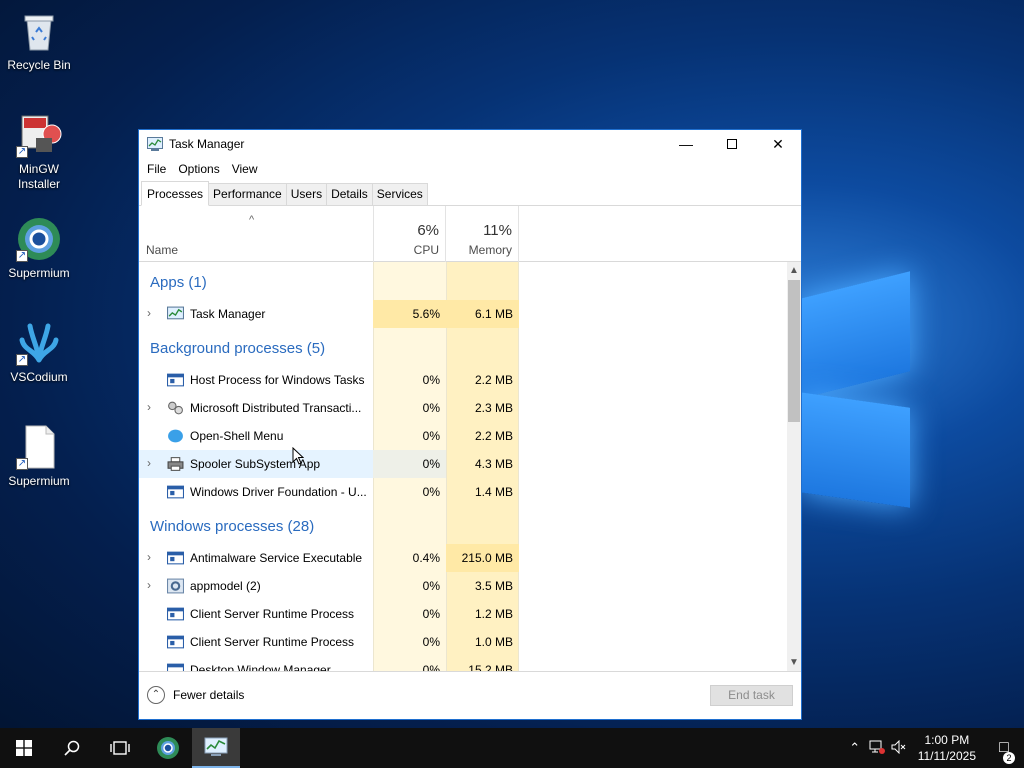 The image size is (1024, 768). What do you see at coordinates (178, 282) in the screenshot?
I see `group-header-apps: Apps (1)` at bounding box center [178, 282].